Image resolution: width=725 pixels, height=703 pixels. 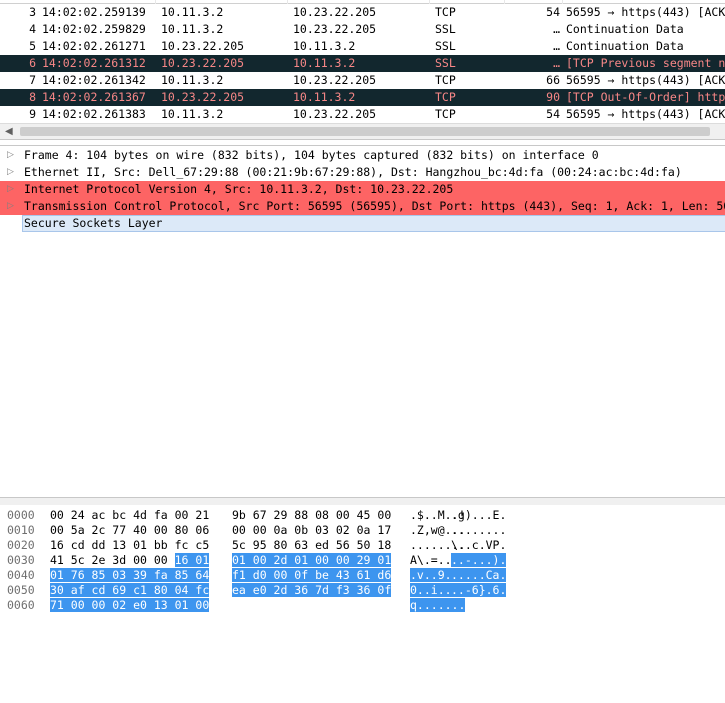 I want to click on hex-offset: 0000, so click(x=21, y=515).